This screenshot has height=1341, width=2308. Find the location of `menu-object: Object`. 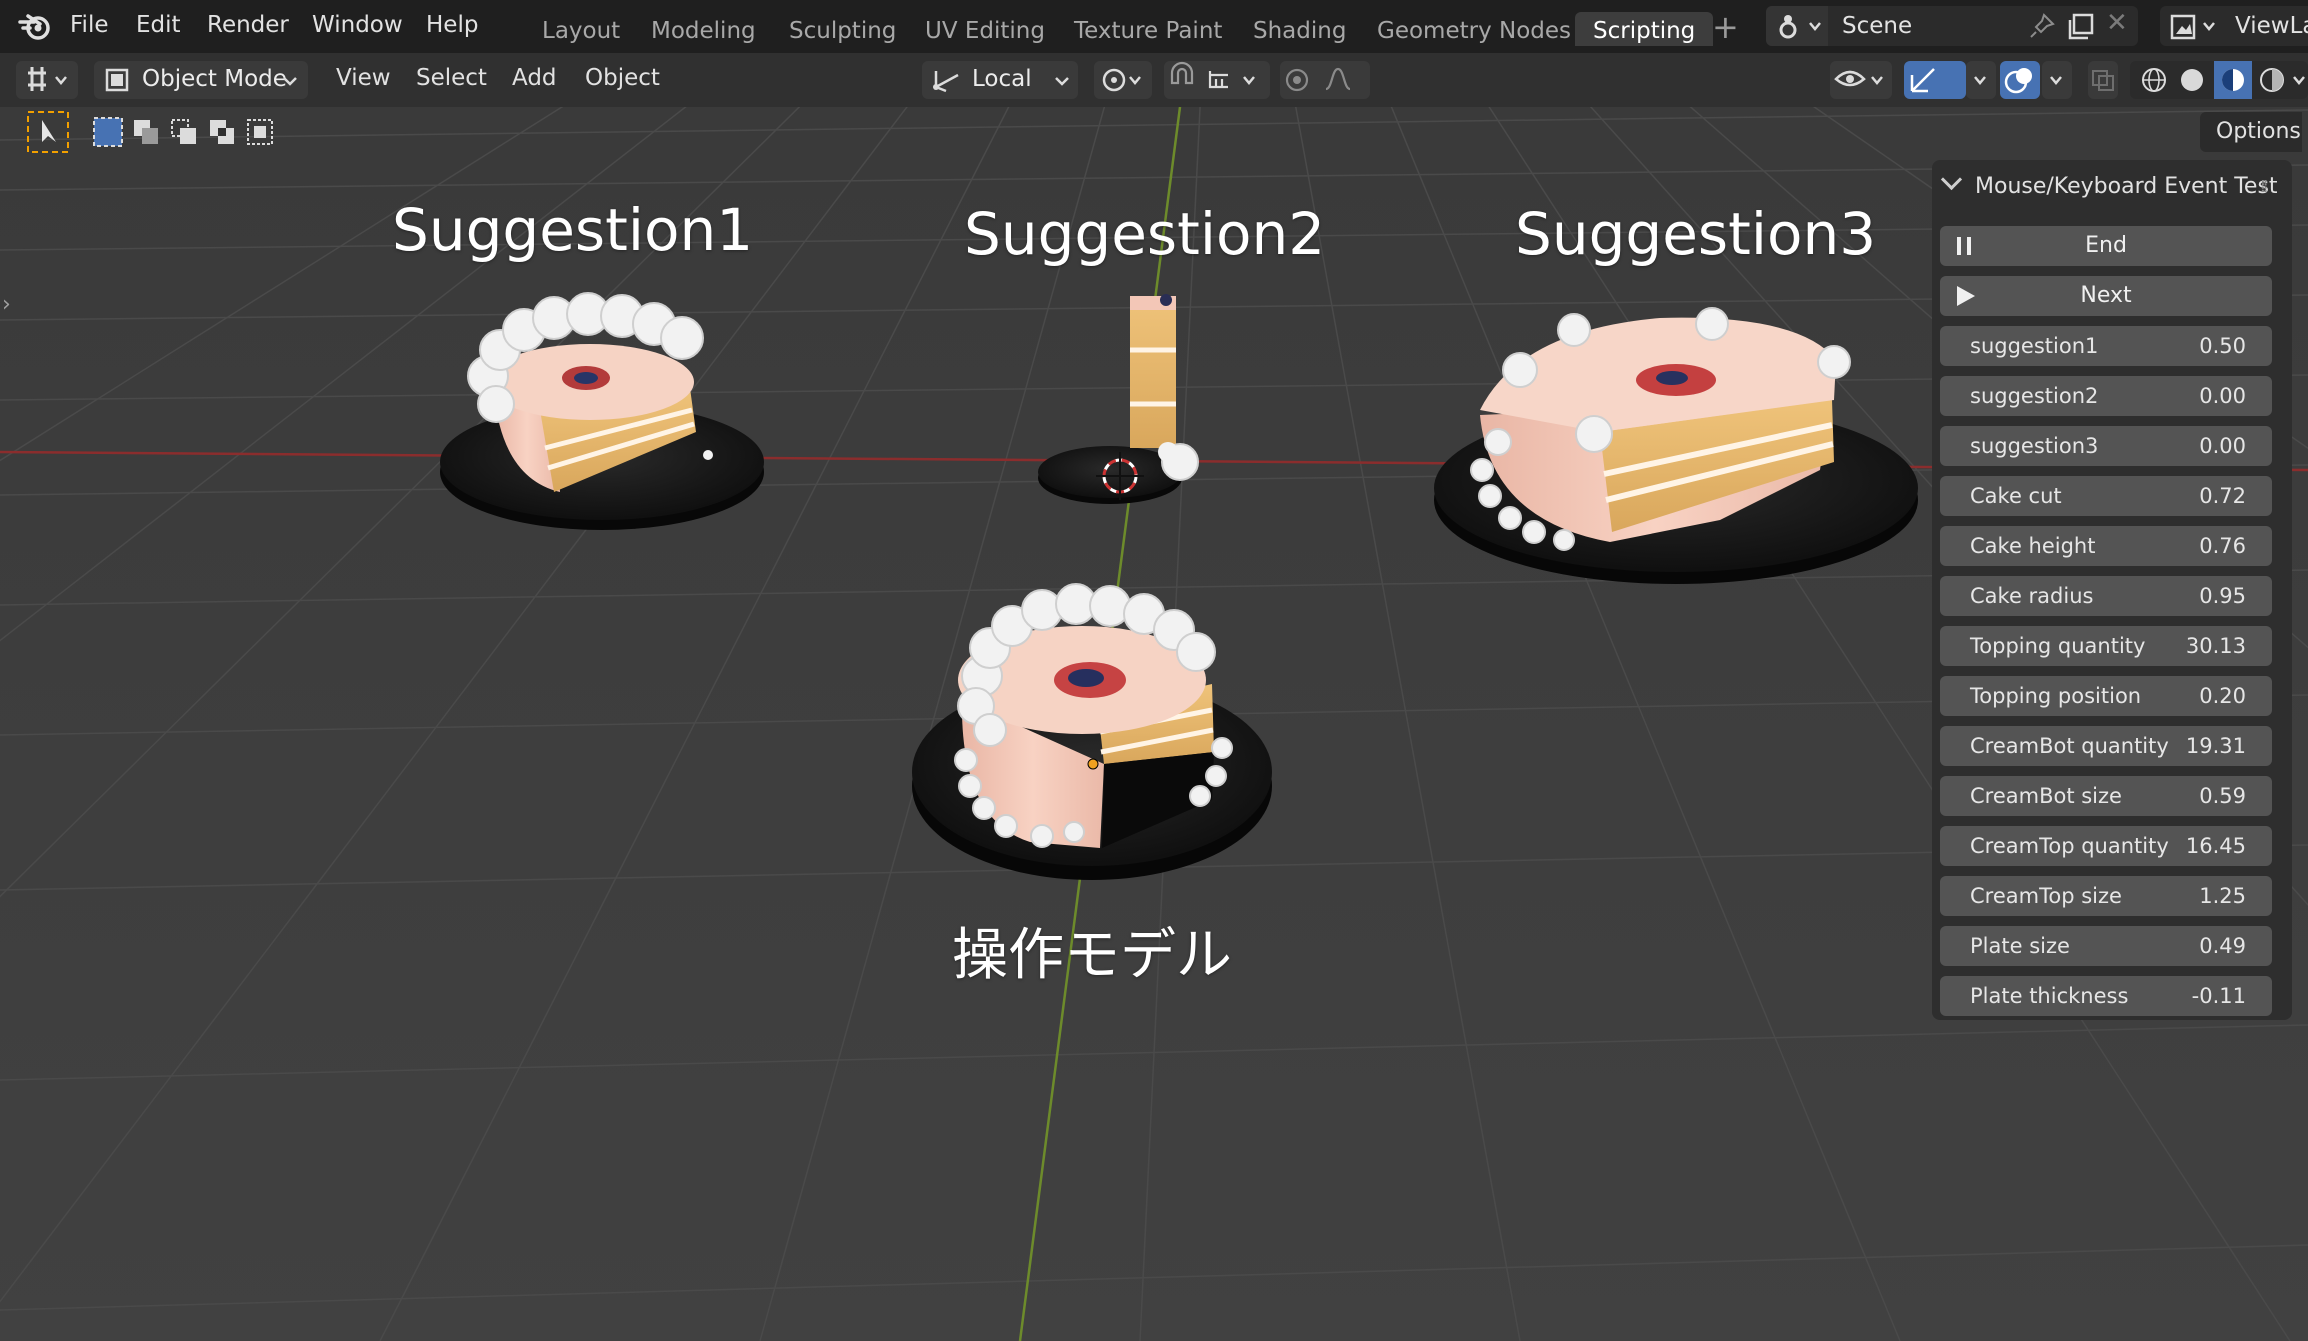

menu-object: Object is located at coordinates (622, 78).